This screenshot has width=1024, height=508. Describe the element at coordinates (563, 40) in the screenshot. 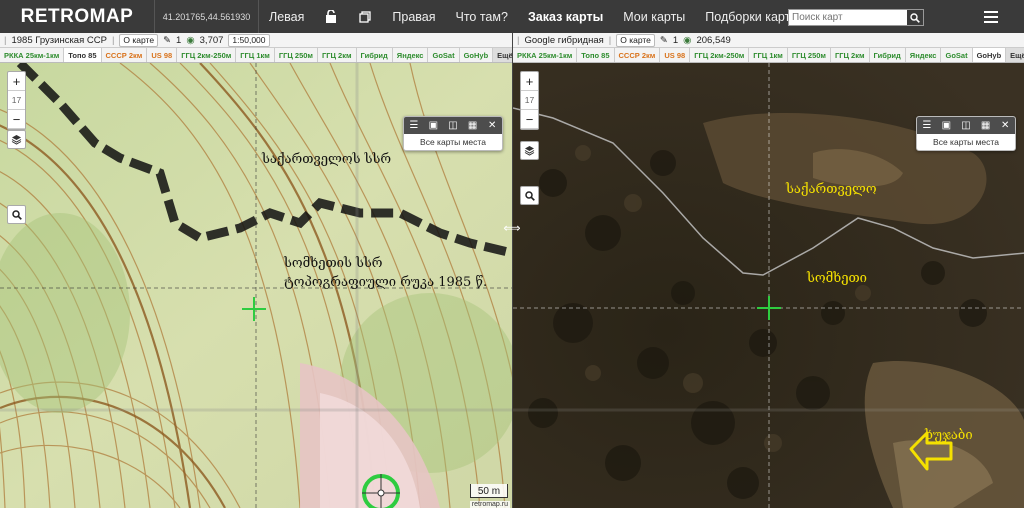

I see `right-map-title: Google гибридная` at that location.